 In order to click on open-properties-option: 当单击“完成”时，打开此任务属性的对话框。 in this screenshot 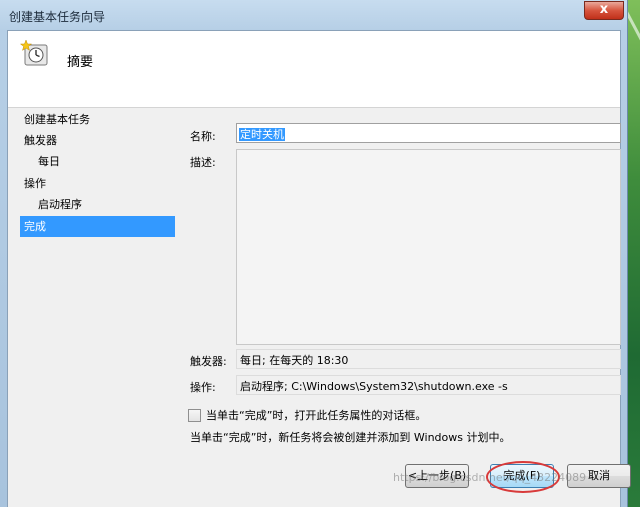, I will do `click(307, 415)`.